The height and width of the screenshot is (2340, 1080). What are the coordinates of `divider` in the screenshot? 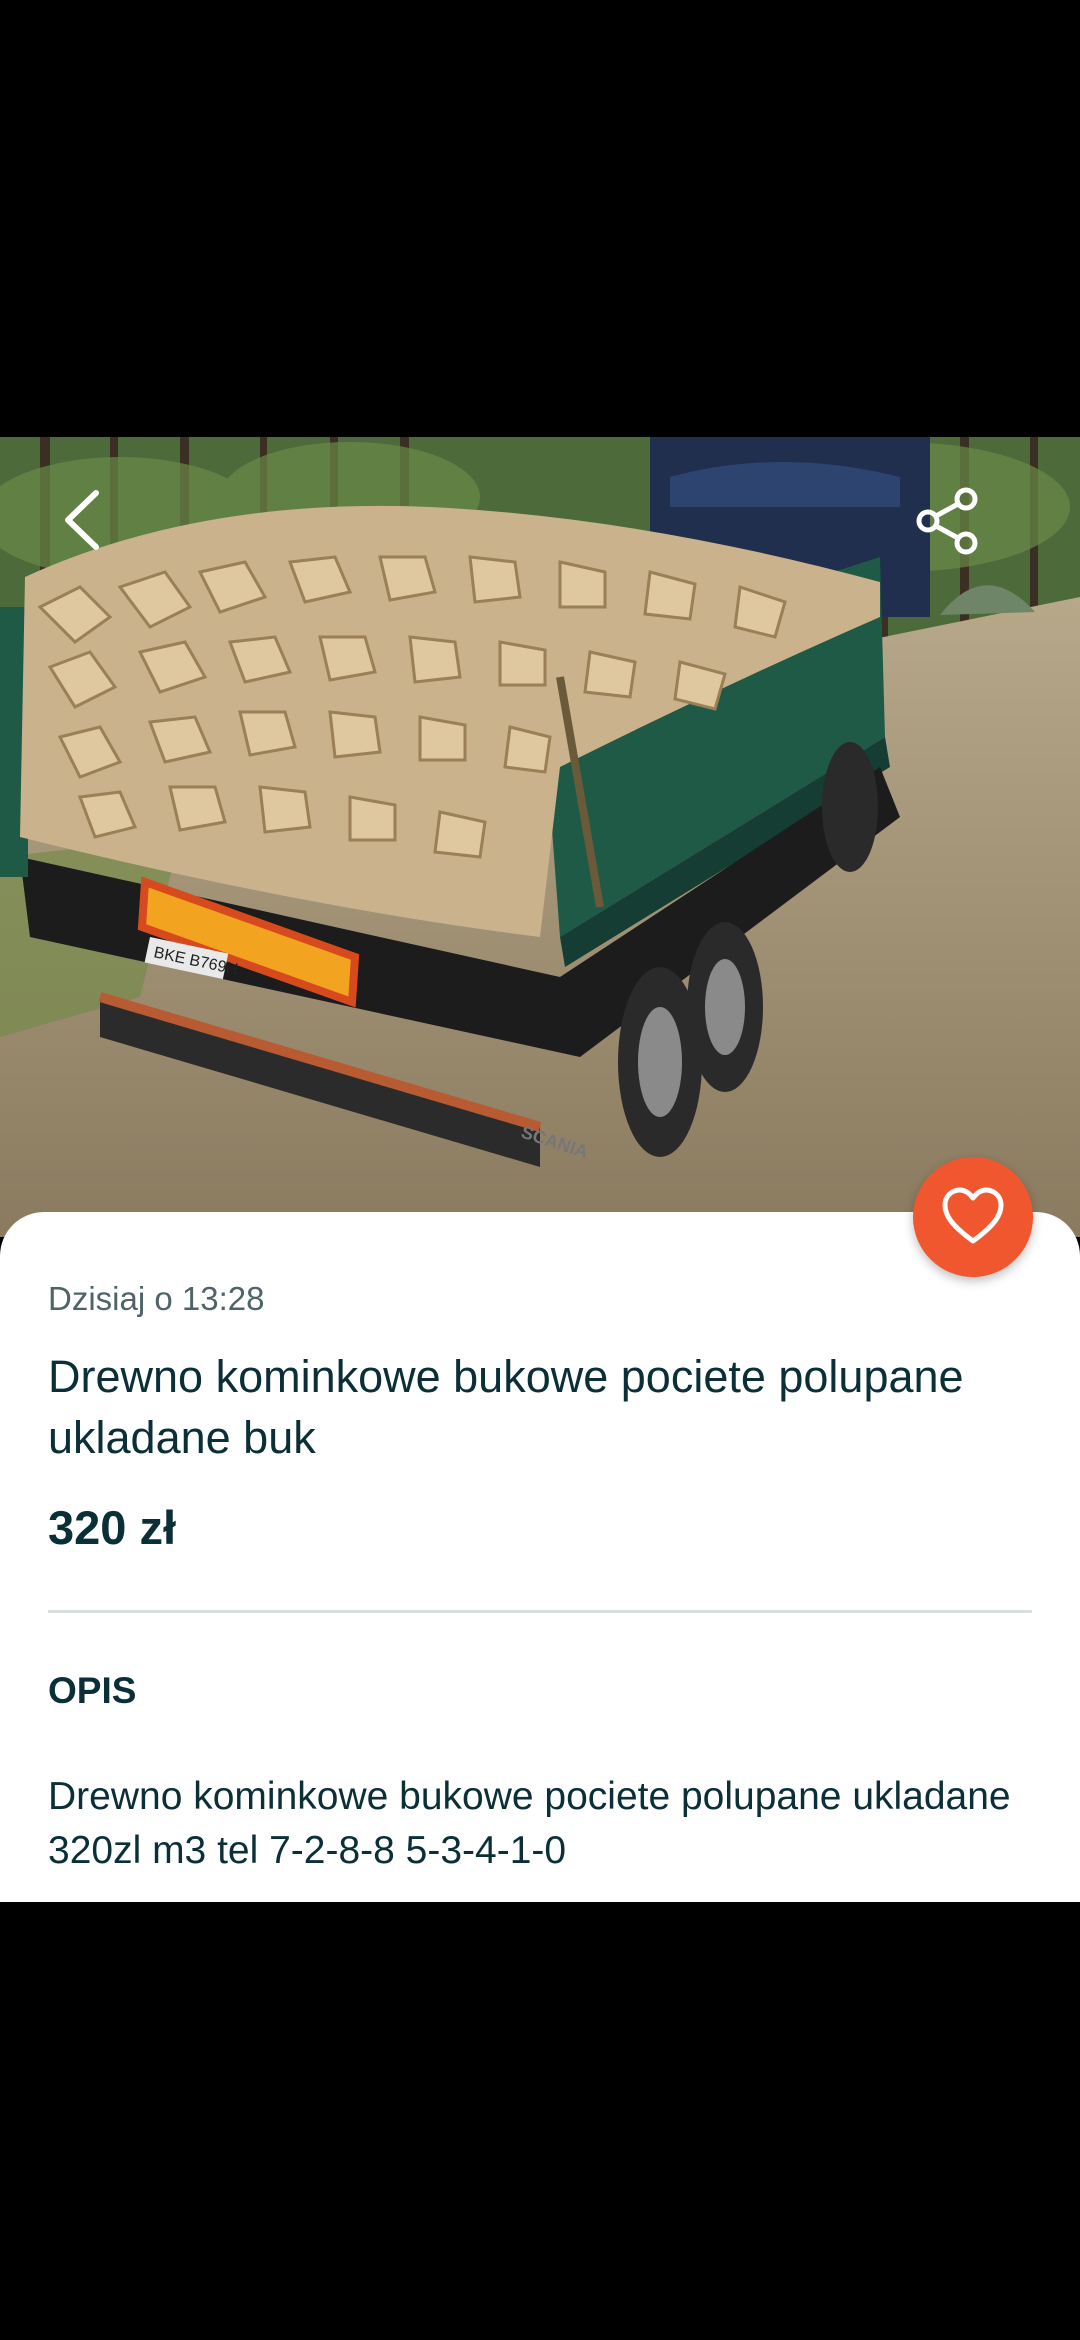 It's located at (540, 1611).